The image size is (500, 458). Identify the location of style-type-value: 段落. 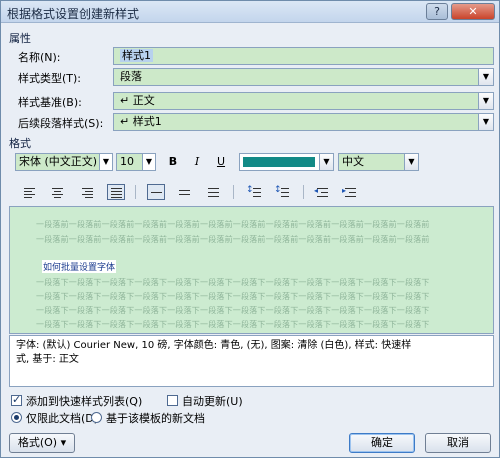
(131, 76).